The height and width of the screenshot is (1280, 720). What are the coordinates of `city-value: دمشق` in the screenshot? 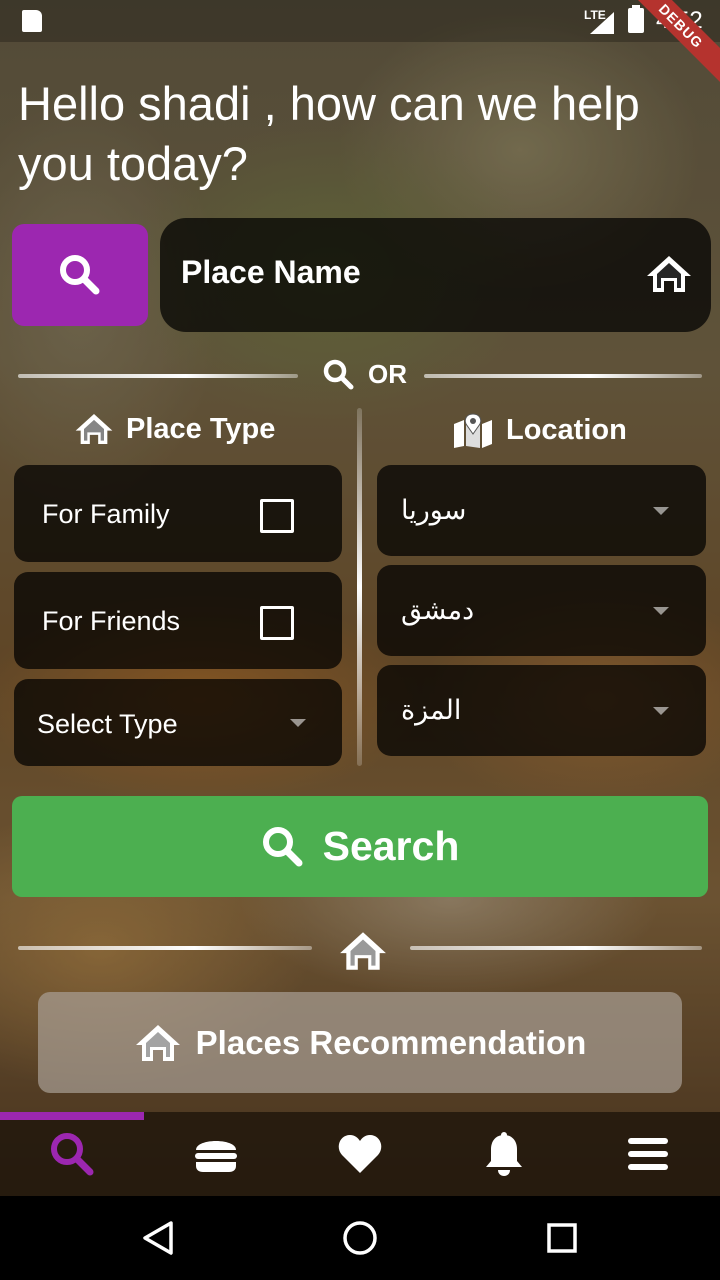 It's located at (438, 610).